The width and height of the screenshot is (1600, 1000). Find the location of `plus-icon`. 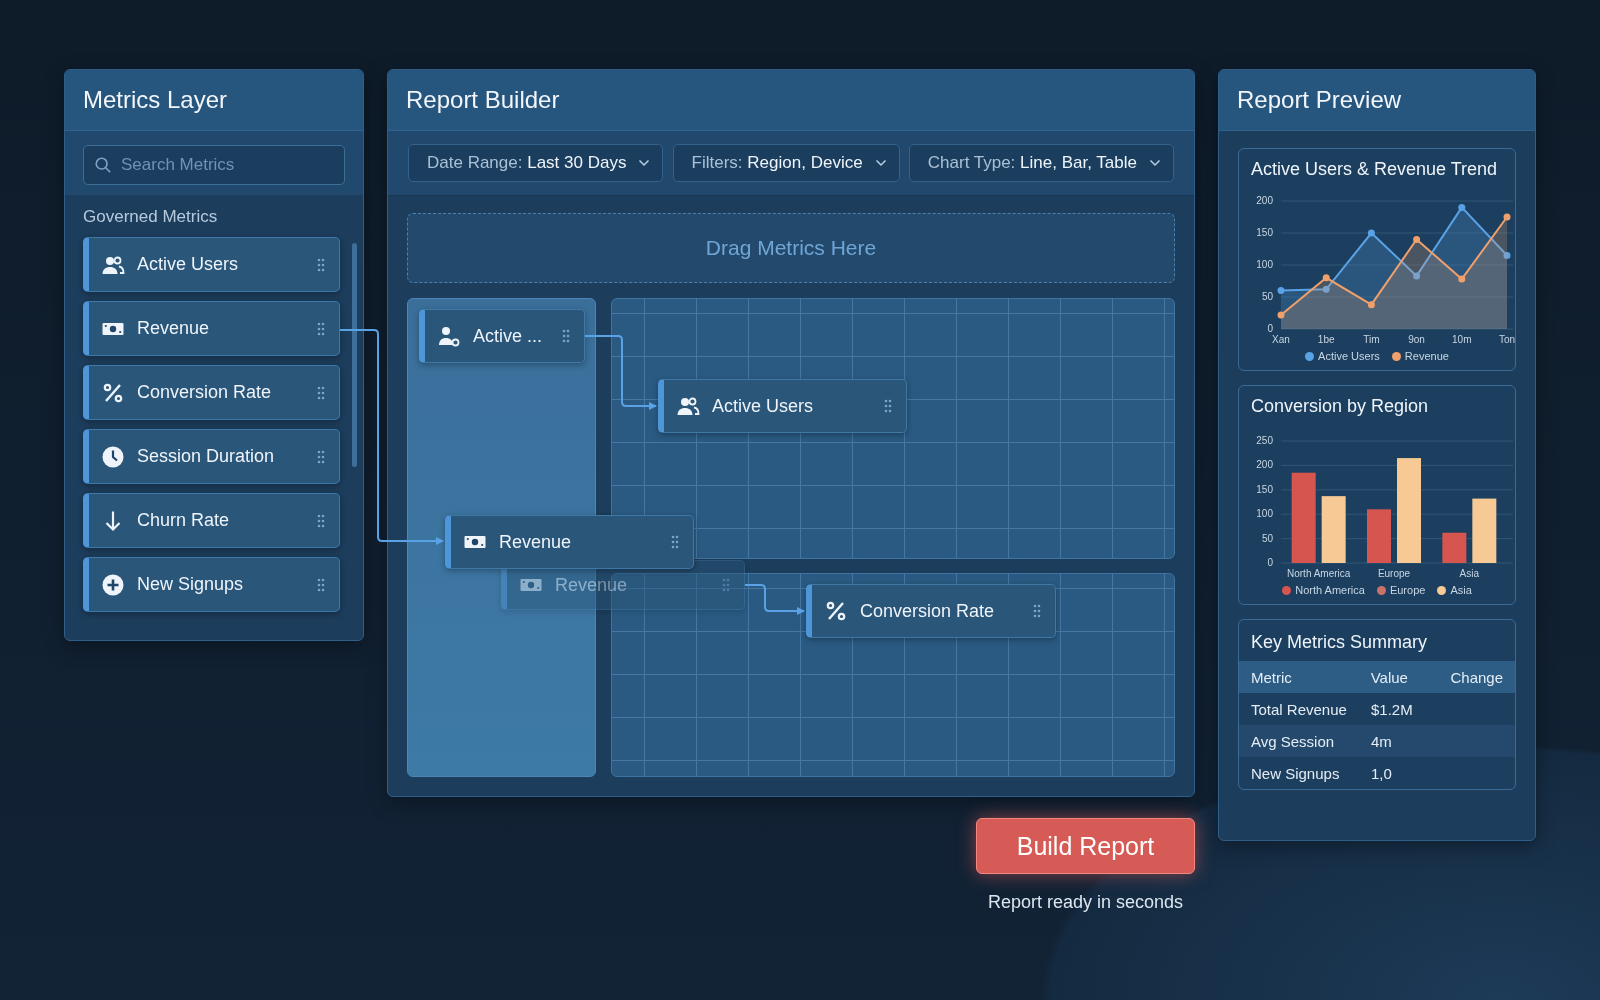

plus-icon is located at coordinates (113, 584).